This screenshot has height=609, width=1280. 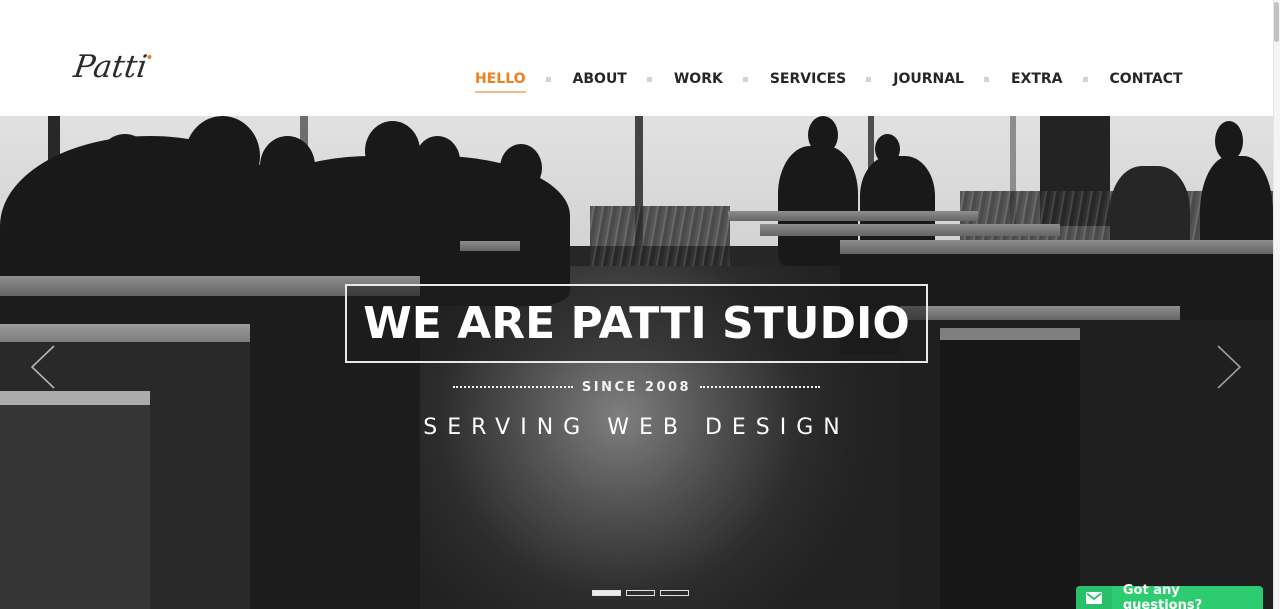 I want to click on logo-text: Patti, so click(x=110, y=67).